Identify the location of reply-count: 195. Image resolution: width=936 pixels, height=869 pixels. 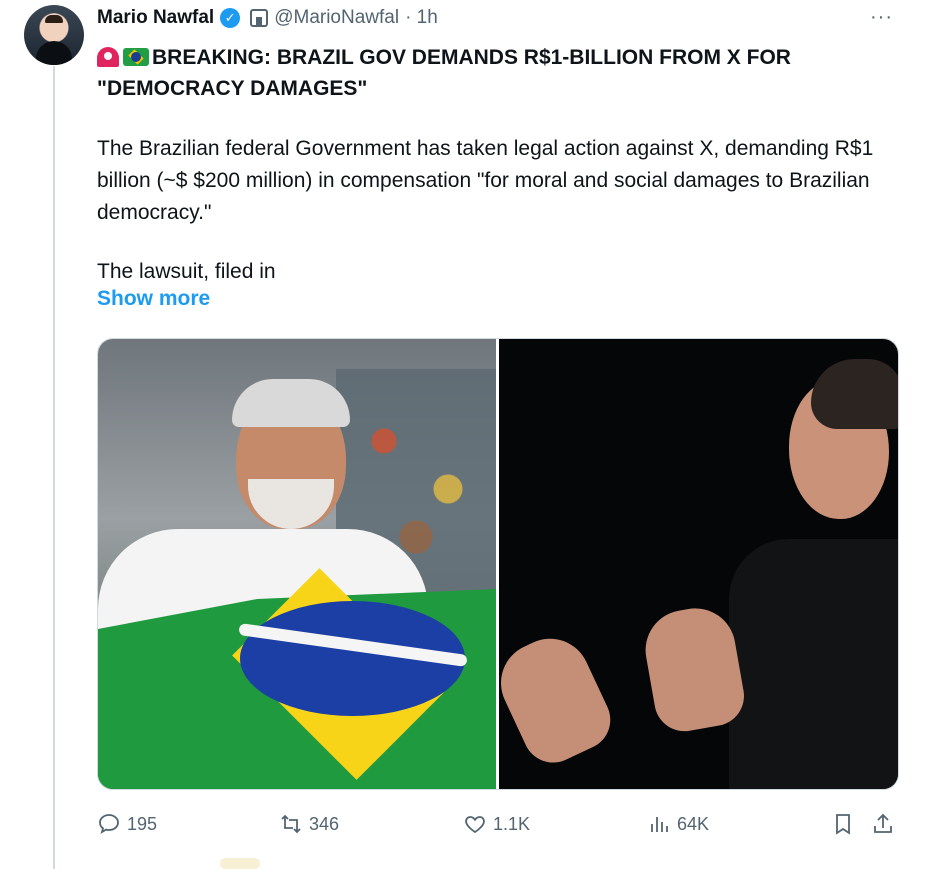
(142, 823).